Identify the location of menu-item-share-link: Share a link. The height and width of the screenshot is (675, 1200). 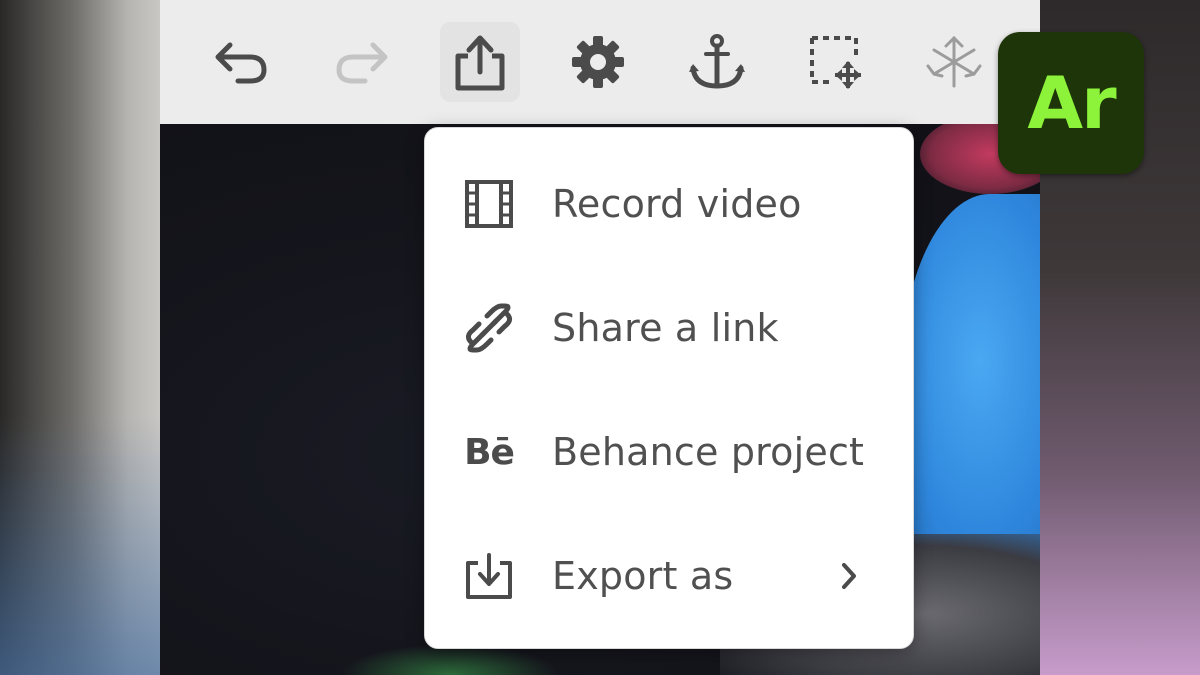
(669, 328).